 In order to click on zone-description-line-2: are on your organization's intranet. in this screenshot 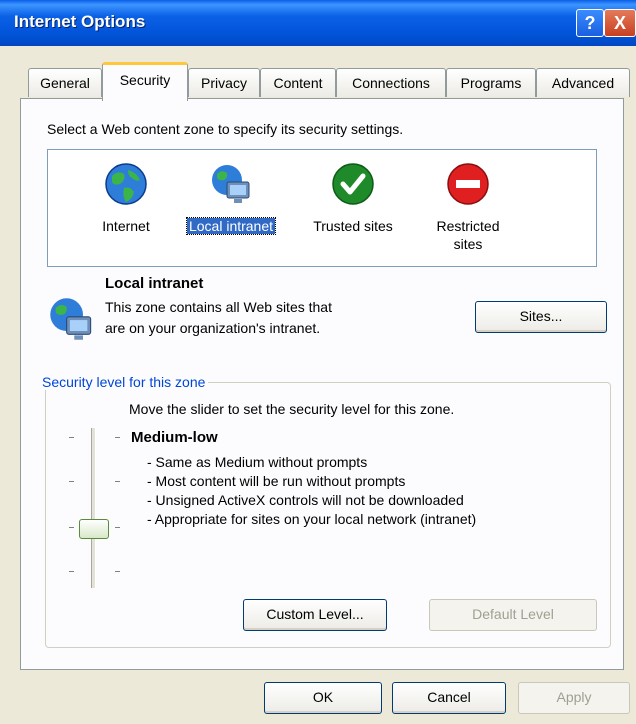, I will do `click(213, 328)`.